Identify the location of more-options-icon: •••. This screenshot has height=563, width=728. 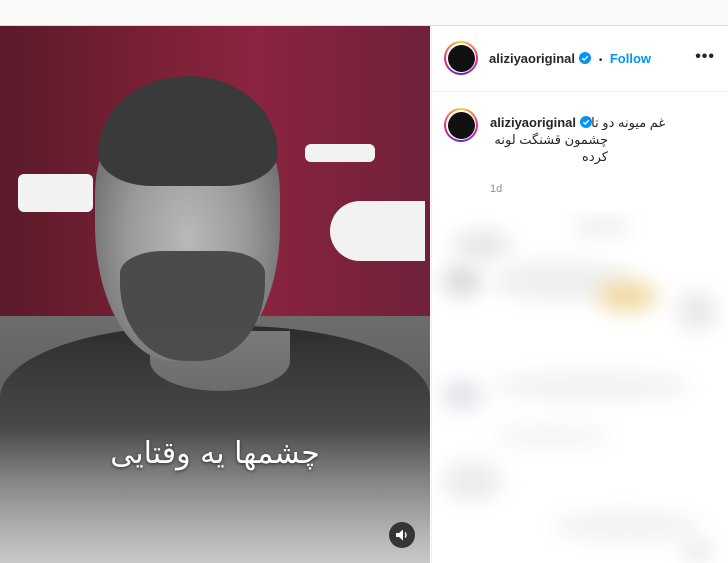
(705, 57).